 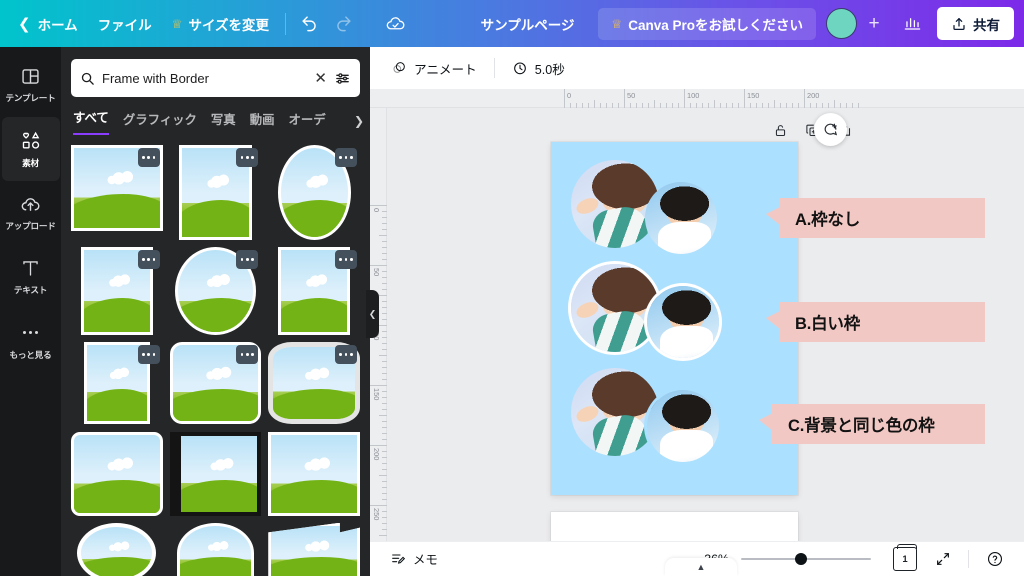 I want to click on sidebar-item-uploads: アップロード, so click(x=31, y=213).